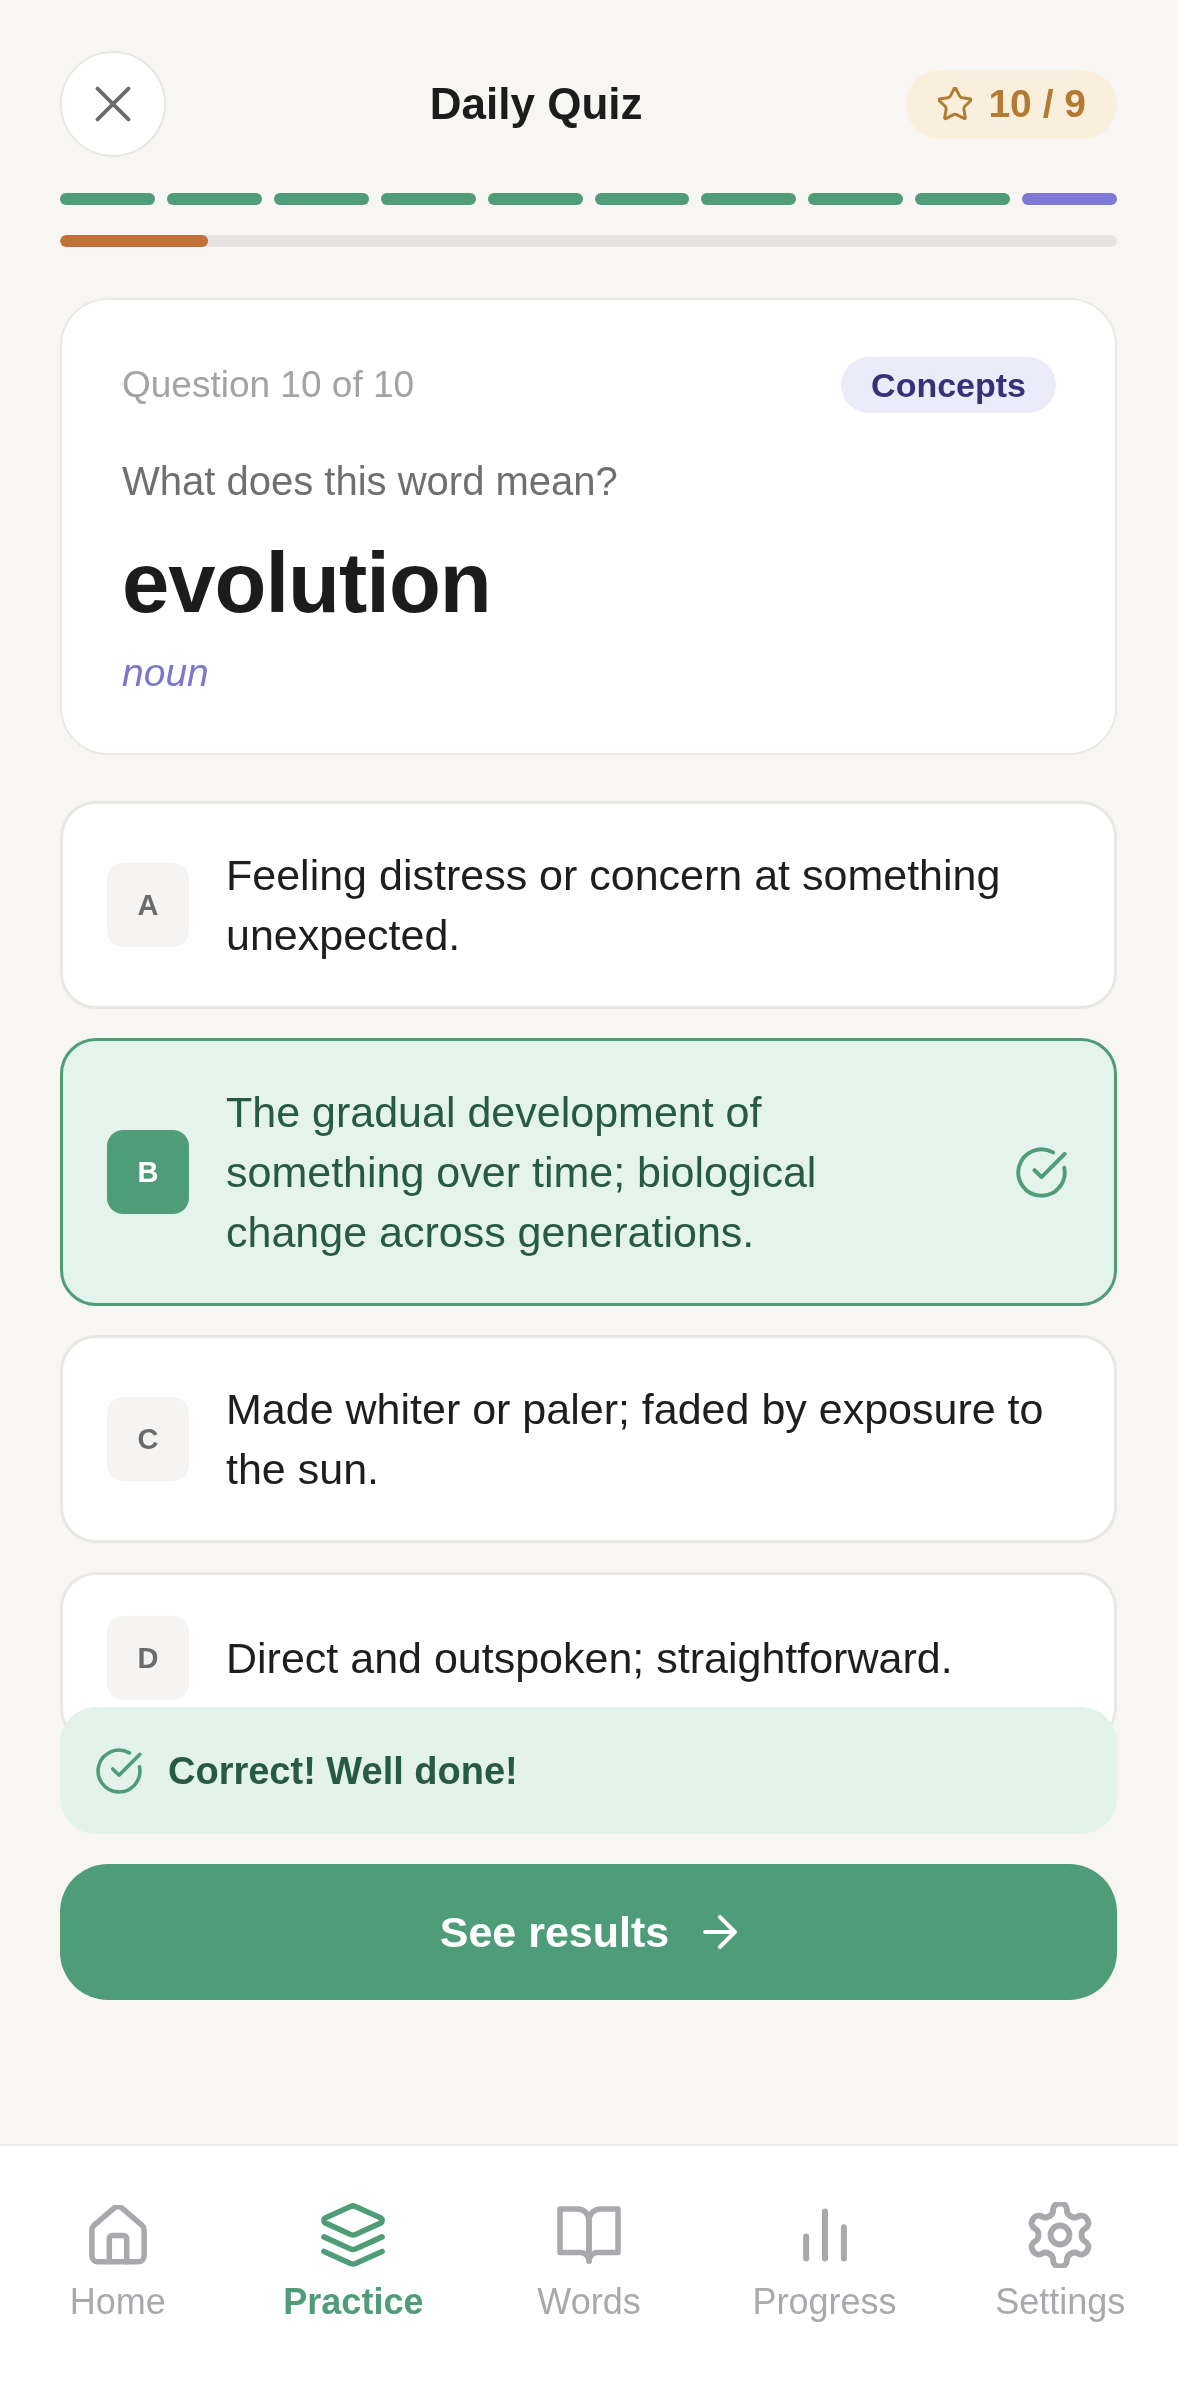  Describe the element at coordinates (113, 104) in the screenshot. I see `close-icon` at that location.